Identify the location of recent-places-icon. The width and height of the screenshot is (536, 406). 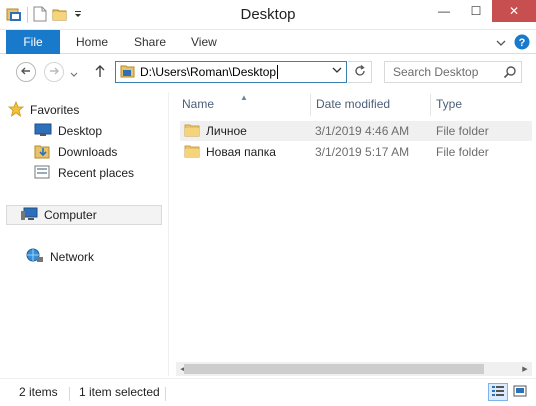
(43, 173).